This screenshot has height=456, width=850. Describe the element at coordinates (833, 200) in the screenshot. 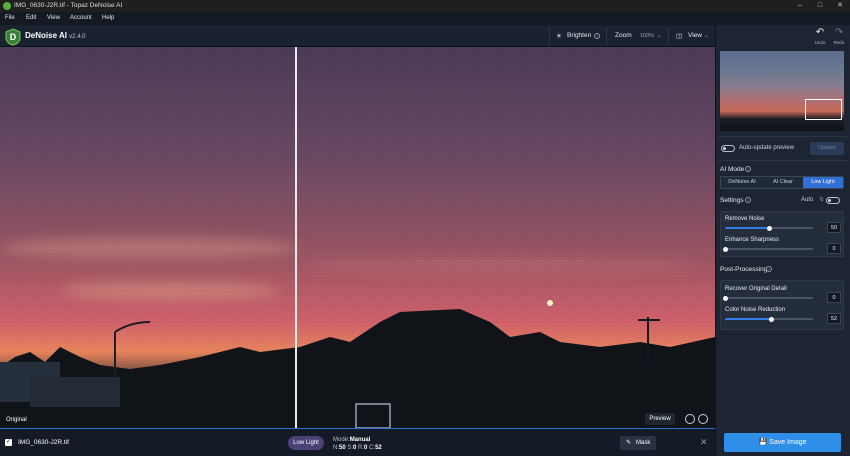

I see `auto-settings-toggle` at that location.